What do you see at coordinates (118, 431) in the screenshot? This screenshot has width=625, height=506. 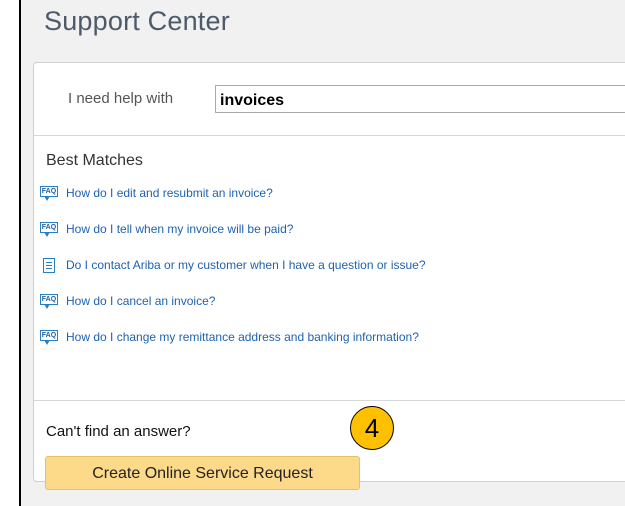 I see `cant-find-answer-text: Can't find an answer?` at bounding box center [118, 431].